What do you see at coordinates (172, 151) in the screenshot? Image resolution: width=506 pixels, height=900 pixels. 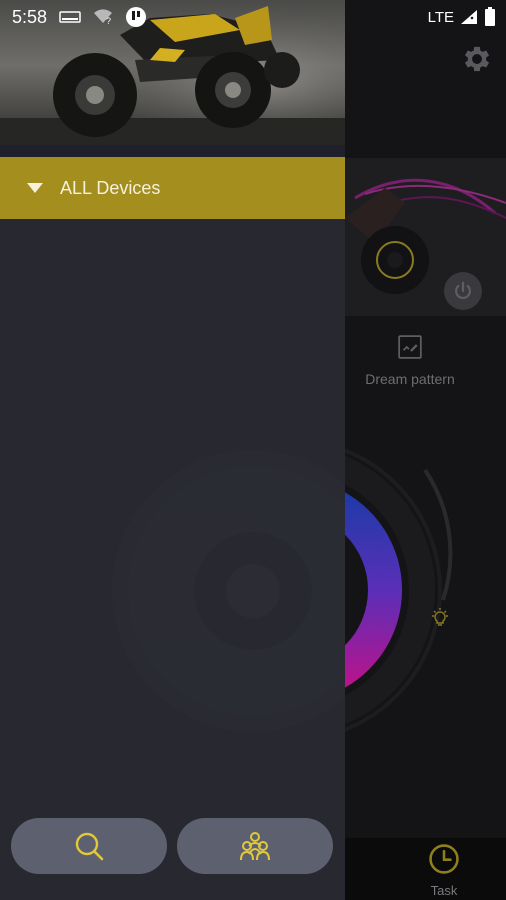 I see `drawer-divider` at bounding box center [172, 151].